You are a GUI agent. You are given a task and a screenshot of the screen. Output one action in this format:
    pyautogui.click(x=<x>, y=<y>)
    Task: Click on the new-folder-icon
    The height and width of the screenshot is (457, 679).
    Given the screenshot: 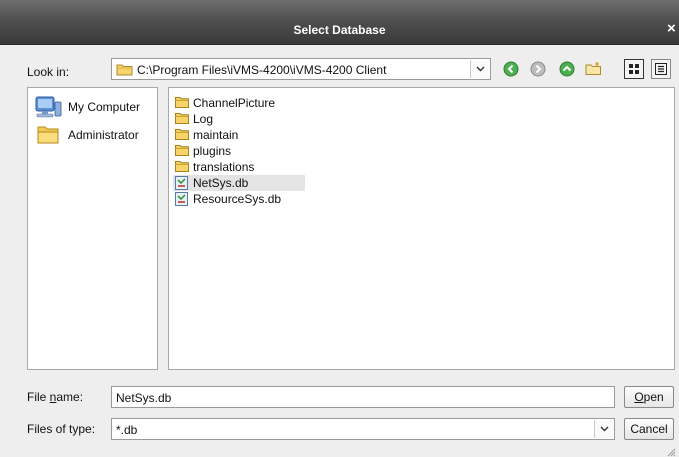 What is the action you would take?
    pyautogui.click(x=593, y=68)
    